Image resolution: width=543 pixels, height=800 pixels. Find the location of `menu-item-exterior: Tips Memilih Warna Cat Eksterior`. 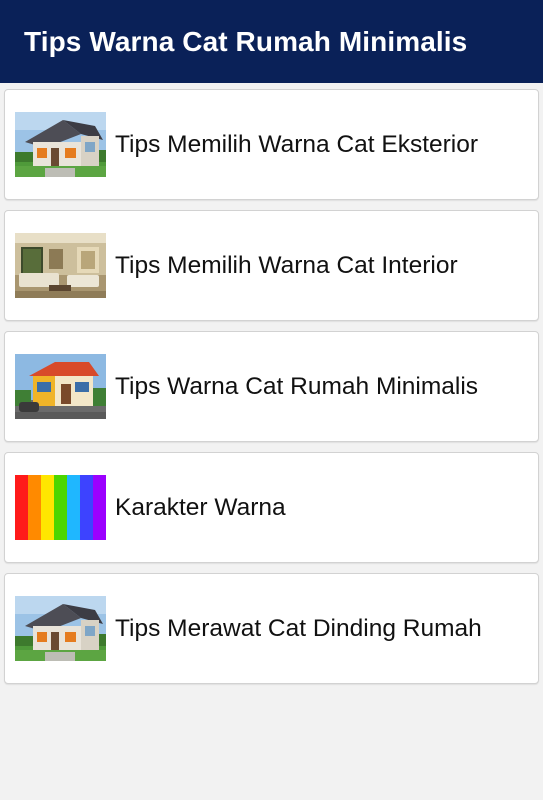

menu-item-exterior: Tips Memilih Warna Cat Eksterior is located at coordinates (271, 144).